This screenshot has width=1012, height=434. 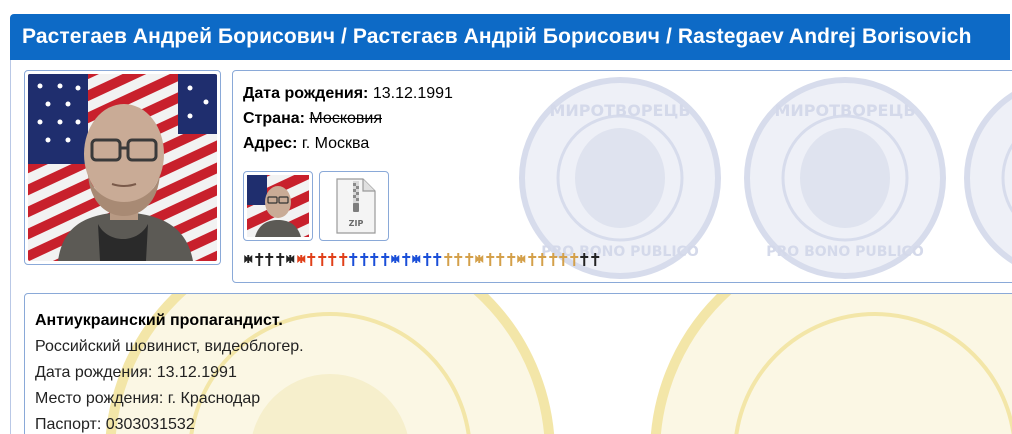 What do you see at coordinates (274, 118) in the screenshot?
I see `field-label: Страна:` at bounding box center [274, 118].